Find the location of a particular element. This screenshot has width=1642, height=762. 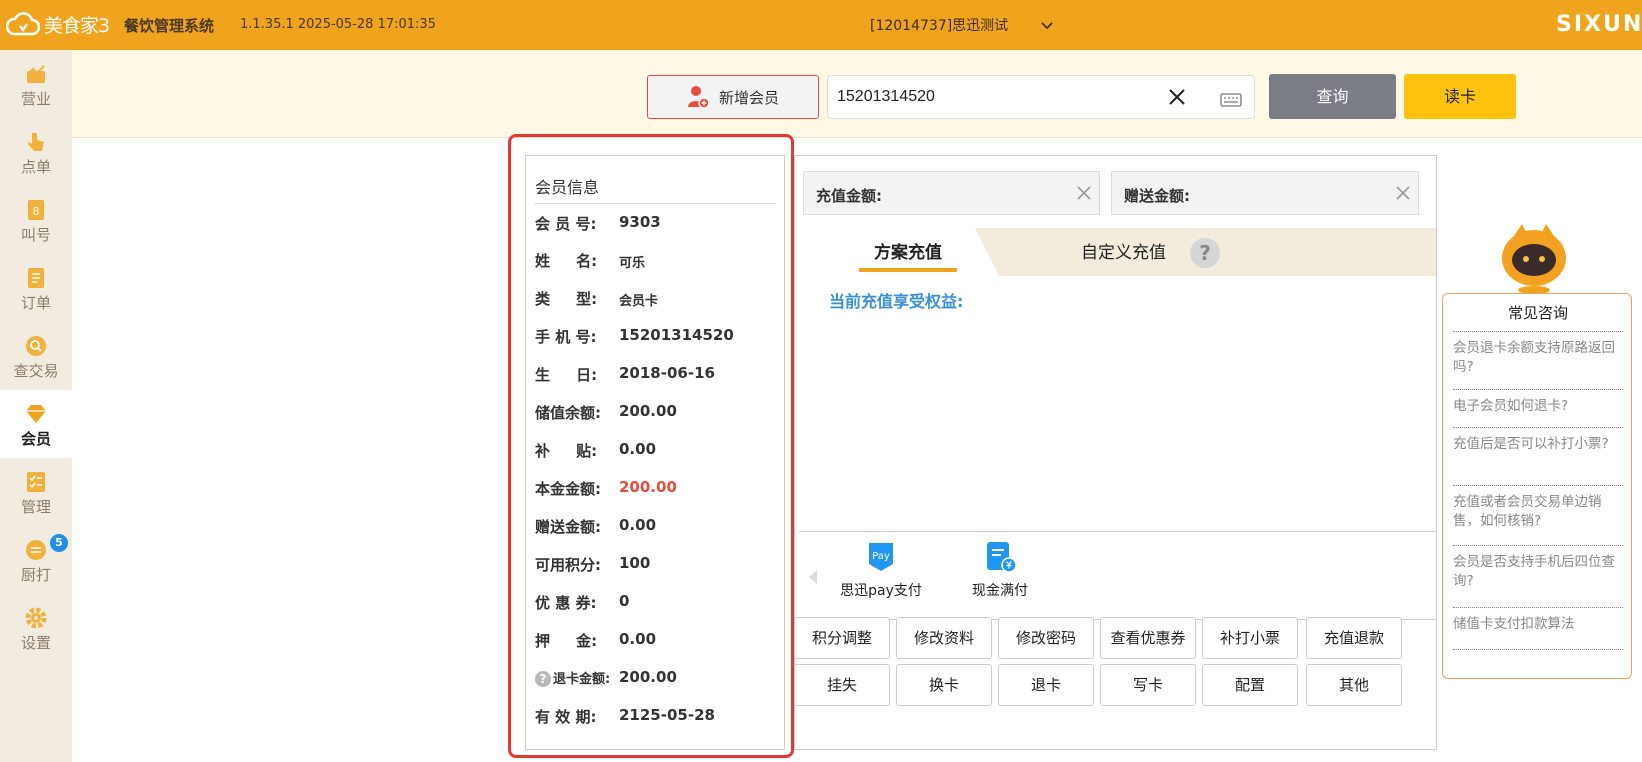

action-button: 其他 is located at coordinates (1354, 685).